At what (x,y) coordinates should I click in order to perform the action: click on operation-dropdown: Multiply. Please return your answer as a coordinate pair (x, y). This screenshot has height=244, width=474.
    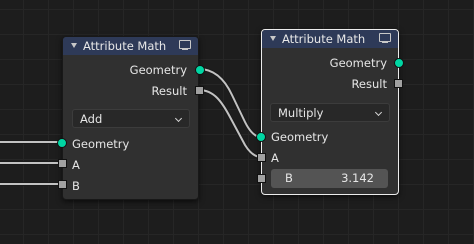
    Looking at the image, I should click on (330, 112).